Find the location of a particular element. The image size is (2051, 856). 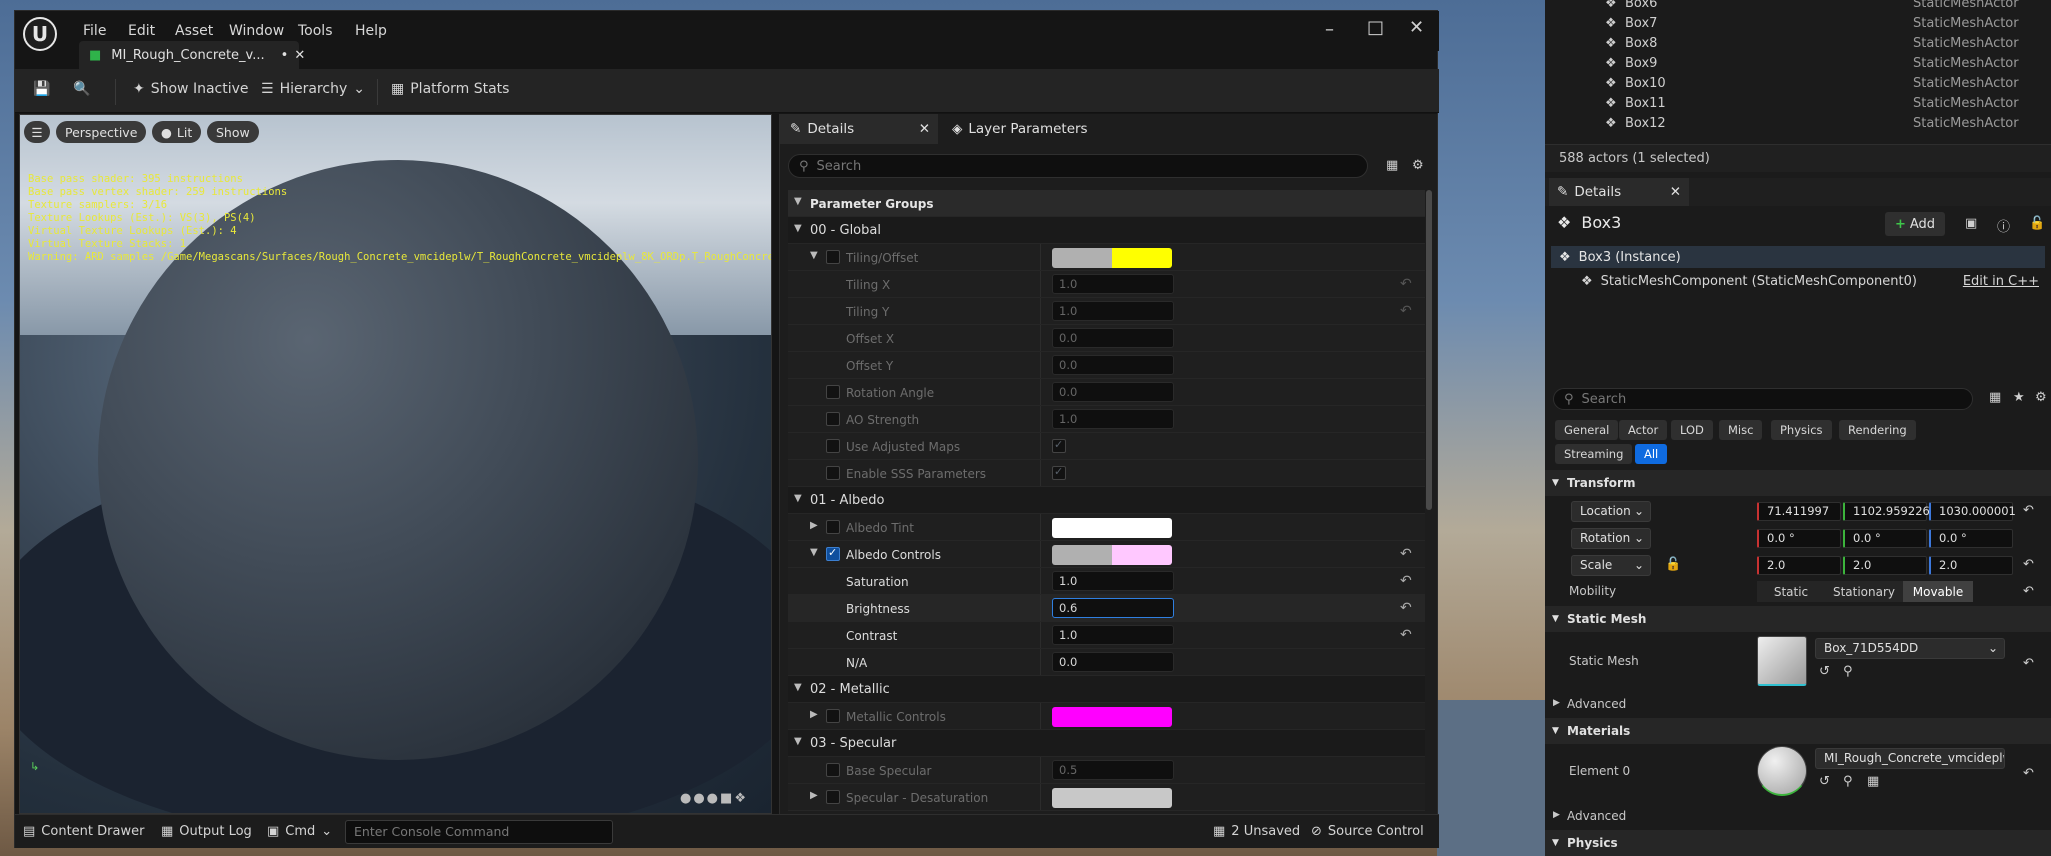

outliner-row: ❖ Box10 StaticMeshActor is located at coordinates (1798, 86).